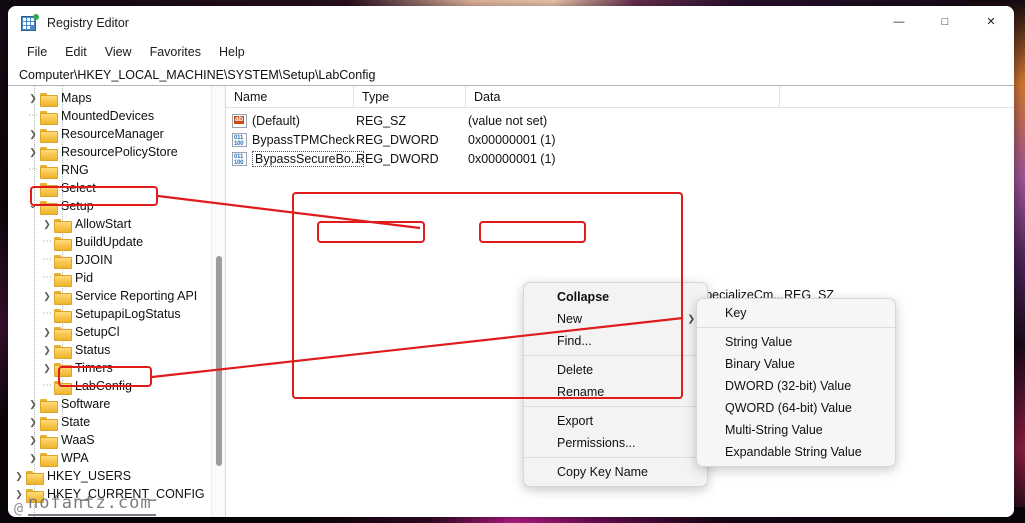 The height and width of the screenshot is (523, 1025). What do you see at coordinates (232, 52) in the screenshot?
I see `menu-help: Help` at bounding box center [232, 52].